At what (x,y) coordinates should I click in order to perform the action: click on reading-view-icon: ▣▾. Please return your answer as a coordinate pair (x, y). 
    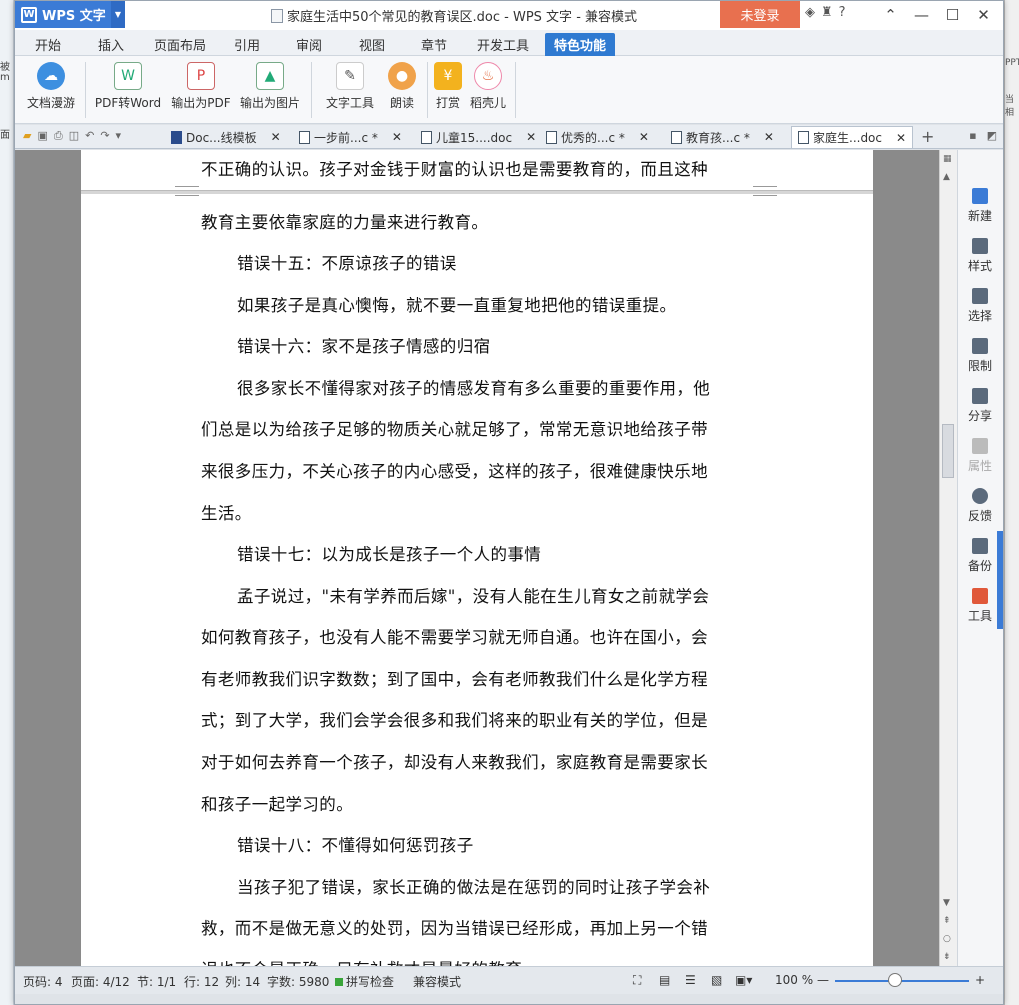
    Looking at the image, I should click on (743, 980).